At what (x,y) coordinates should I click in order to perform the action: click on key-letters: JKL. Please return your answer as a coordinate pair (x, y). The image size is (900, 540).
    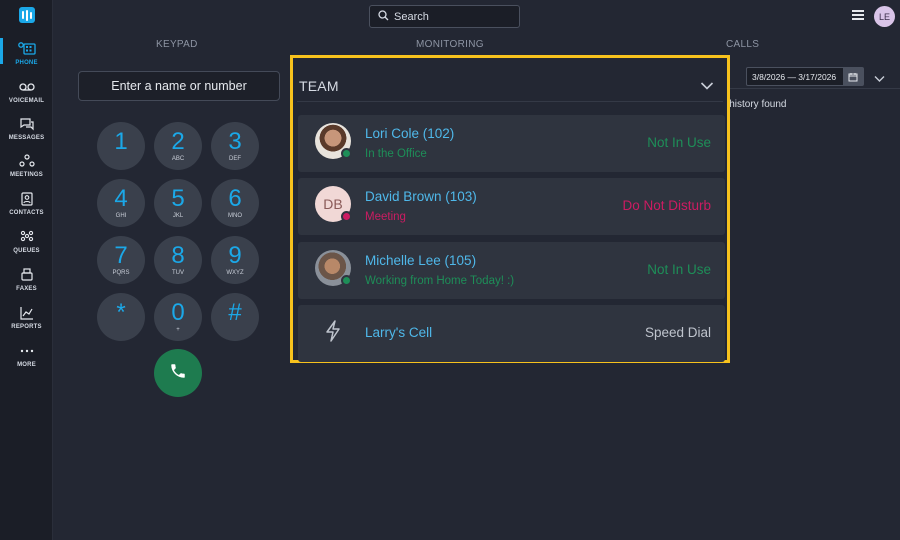
    Looking at the image, I should click on (178, 215).